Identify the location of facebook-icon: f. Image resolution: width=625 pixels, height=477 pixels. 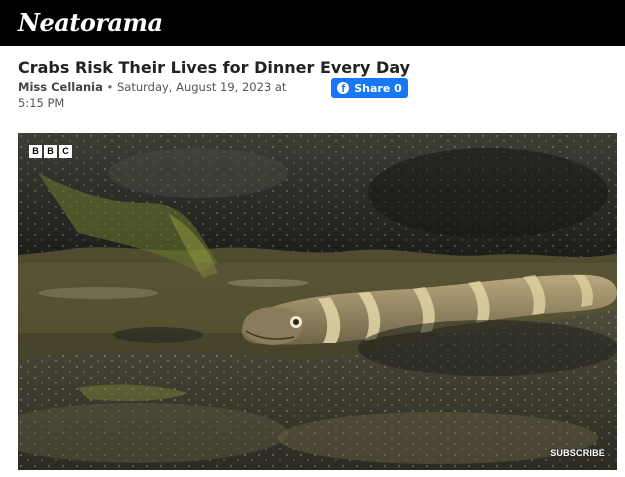
(343, 88).